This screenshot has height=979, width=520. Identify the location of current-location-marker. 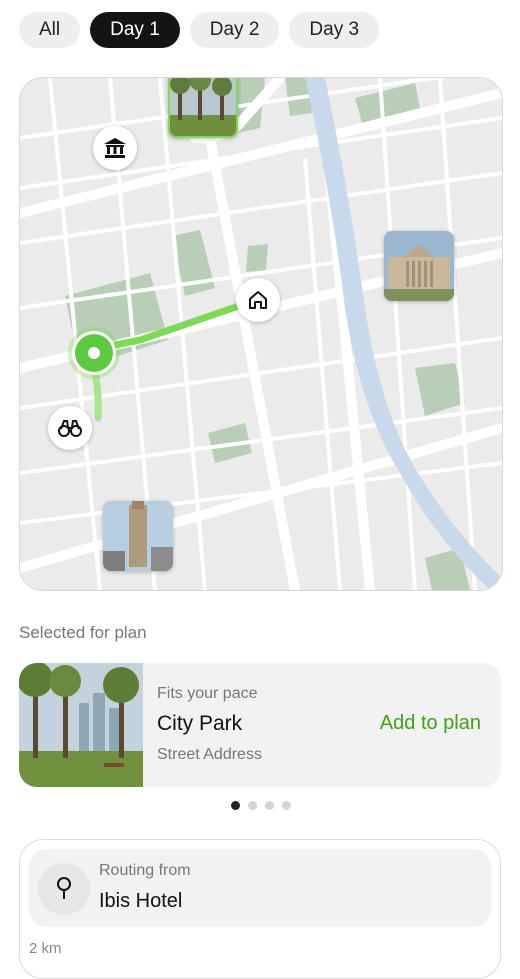
(94, 353).